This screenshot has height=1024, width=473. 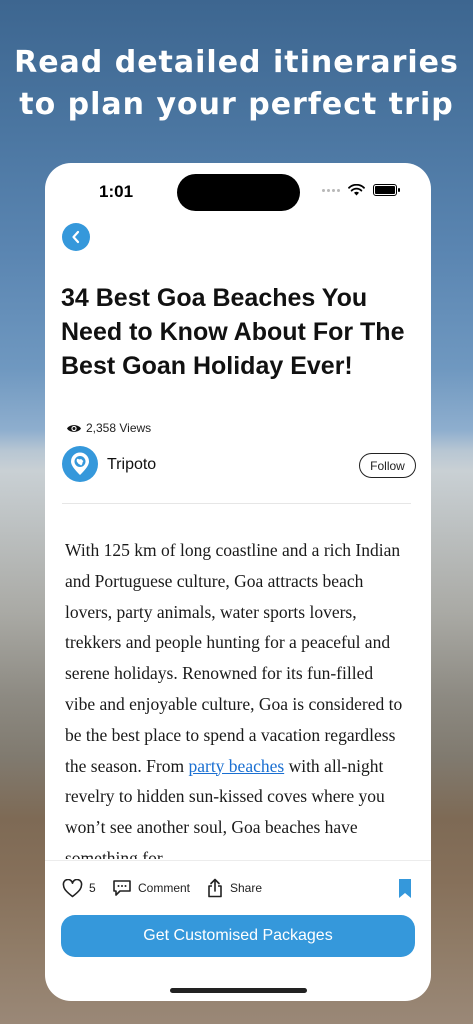 I want to click on share-icon, so click(x=215, y=888).